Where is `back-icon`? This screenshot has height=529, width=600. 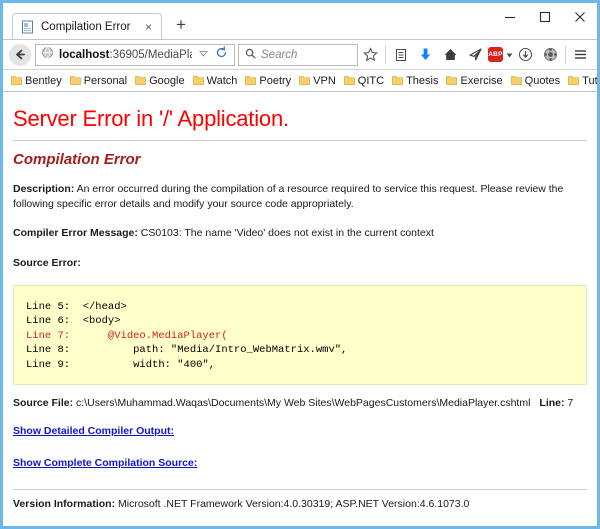 back-icon is located at coordinates (20, 54).